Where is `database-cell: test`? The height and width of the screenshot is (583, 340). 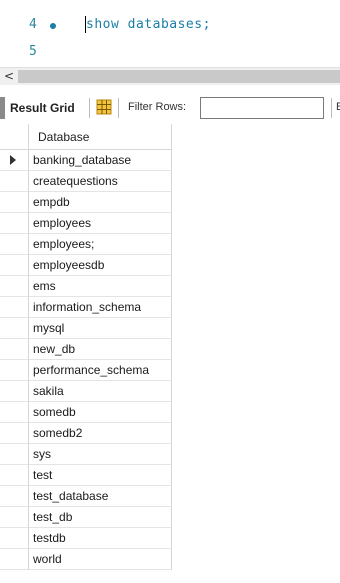 database-cell: test is located at coordinates (100, 475).